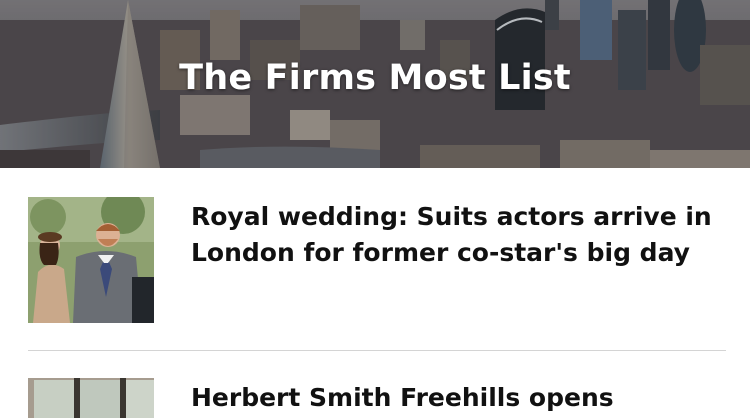 The width and height of the screenshot is (750, 418). I want to click on article-item: Herbert Smith Freehills opens, so click(377, 398).